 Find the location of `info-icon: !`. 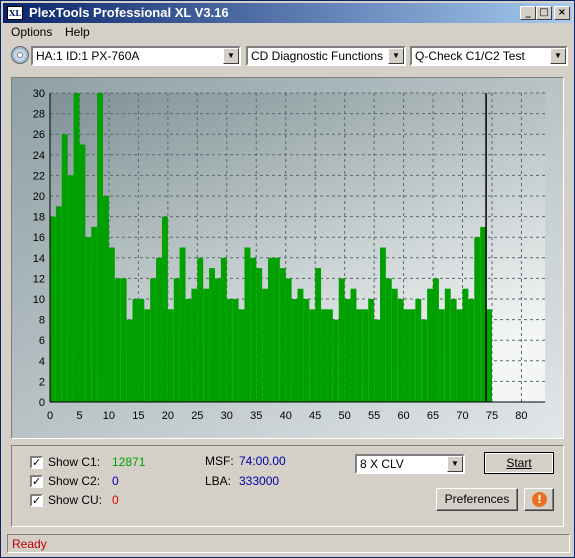

info-icon: ! is located at coordinates (539, 499).